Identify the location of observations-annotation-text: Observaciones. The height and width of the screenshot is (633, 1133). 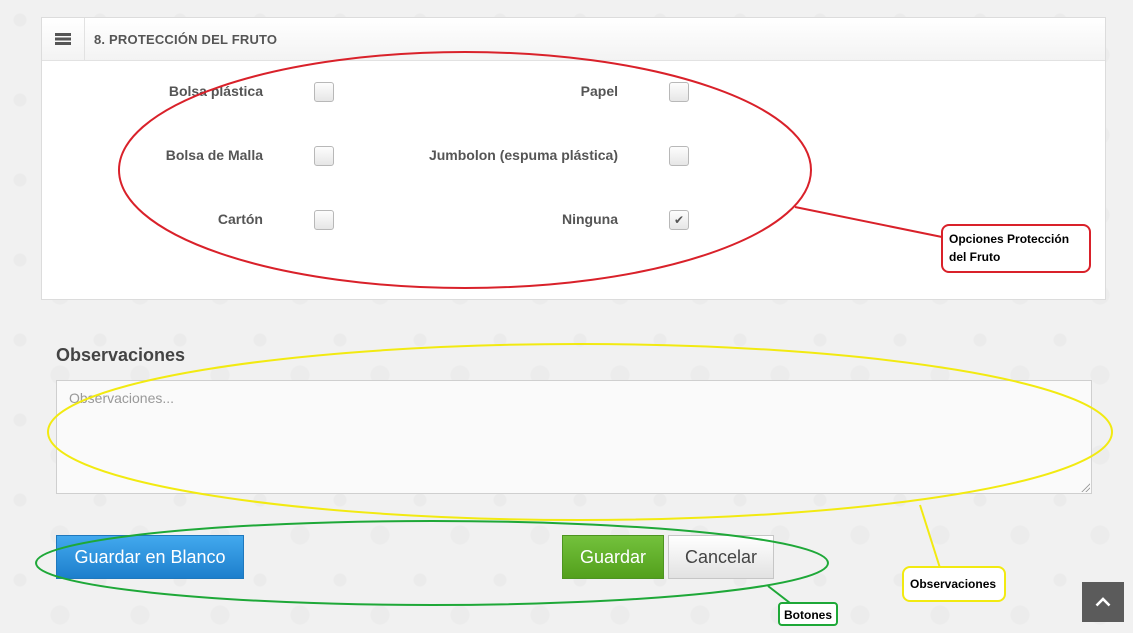
(953, 584).